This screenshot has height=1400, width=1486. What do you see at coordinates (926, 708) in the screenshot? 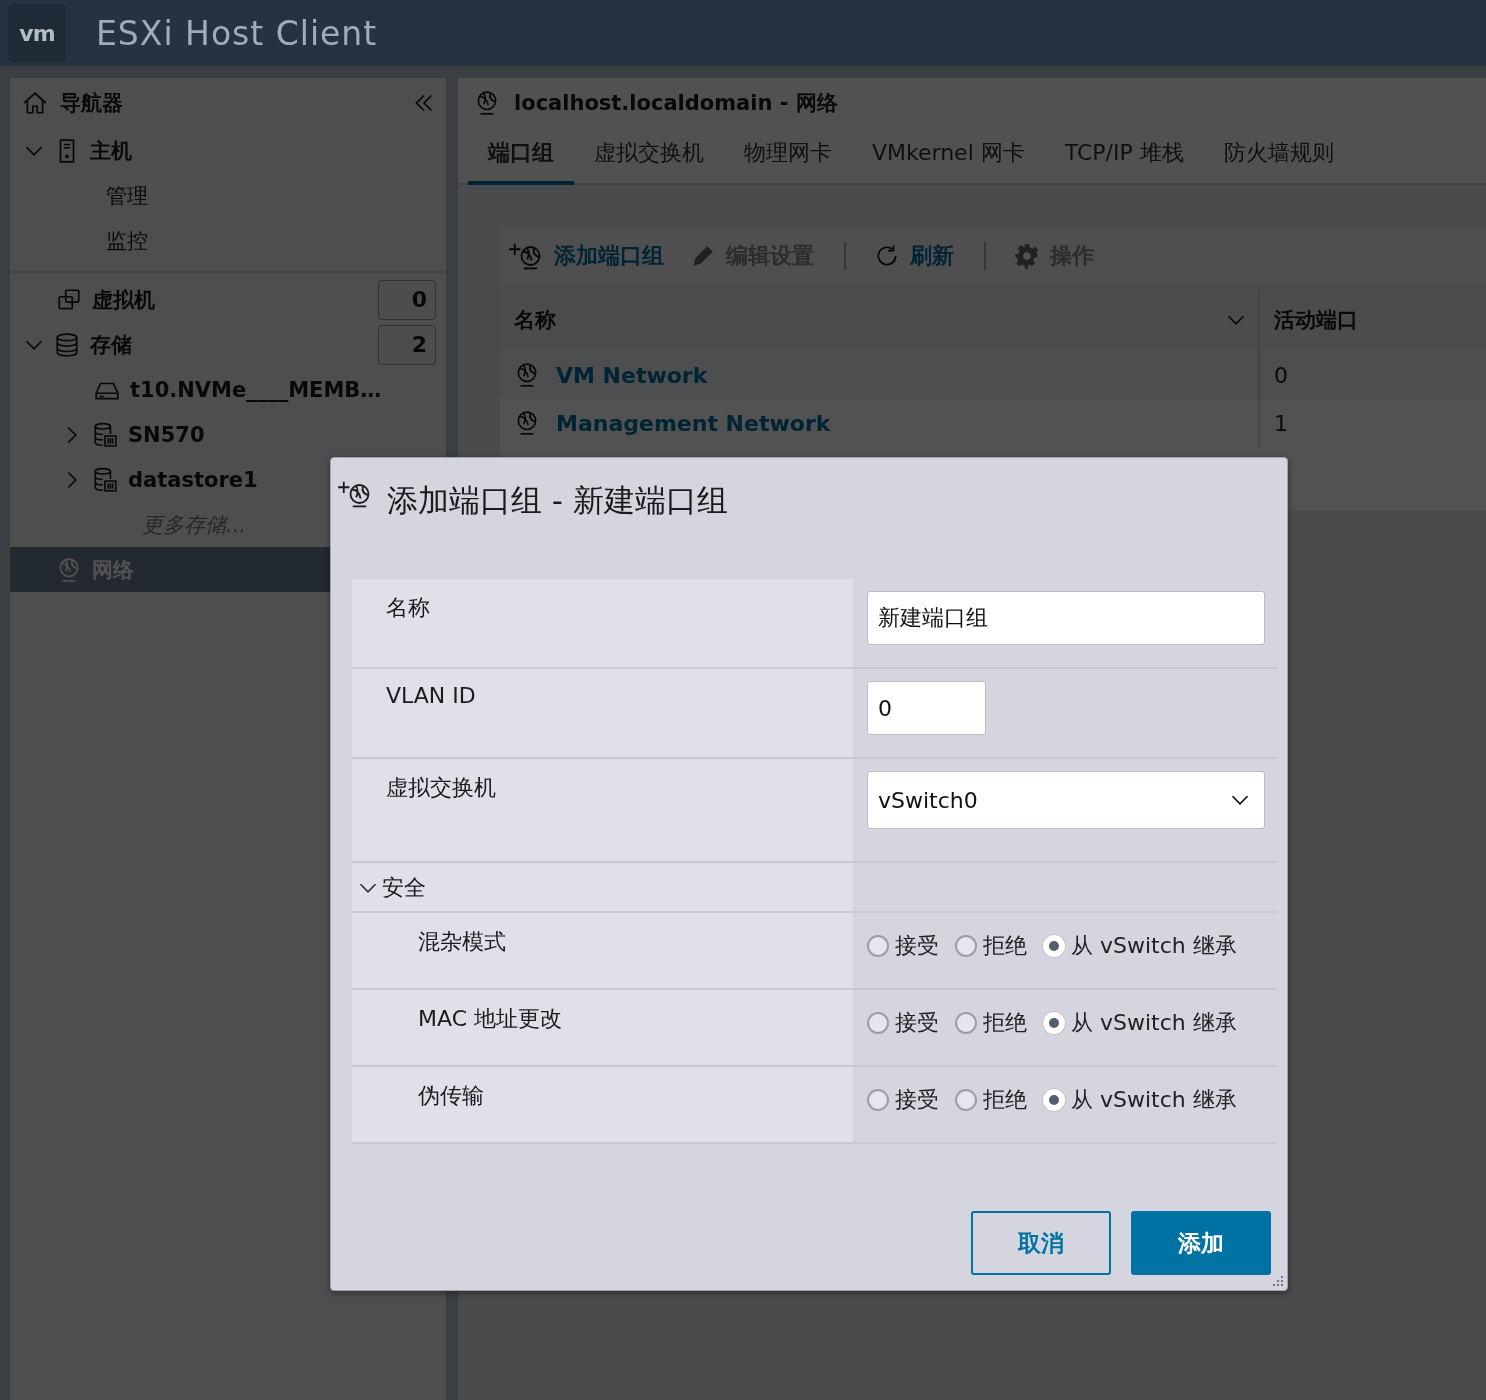
I see `vlan-id-field: 0` at bounding box center [926, 708].